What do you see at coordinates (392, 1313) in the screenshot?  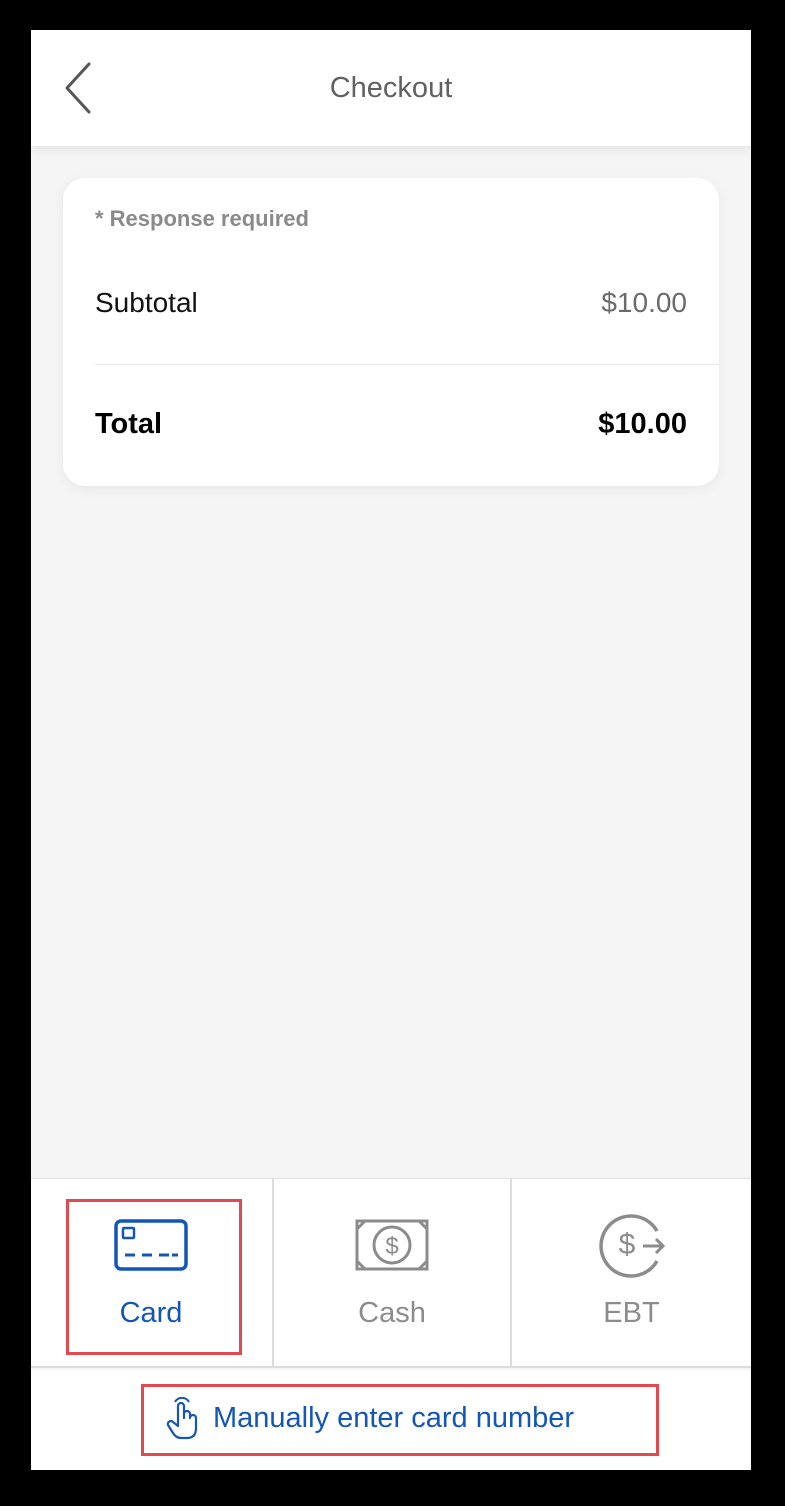 I see `payment-tab-cash-label: Cash` at bounding box center [392, 1313].